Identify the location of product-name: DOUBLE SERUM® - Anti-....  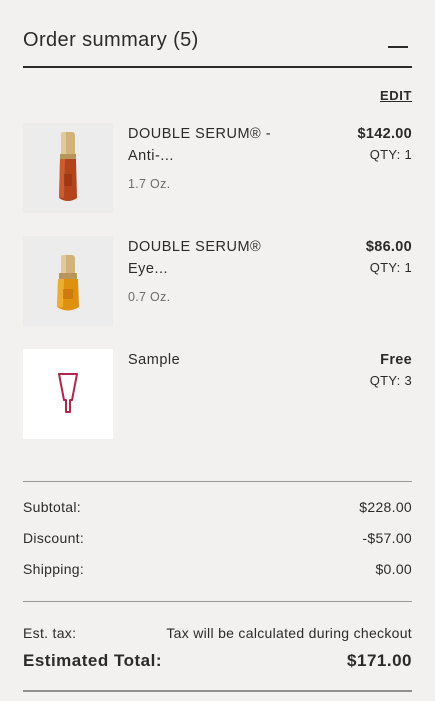
(208, 145).